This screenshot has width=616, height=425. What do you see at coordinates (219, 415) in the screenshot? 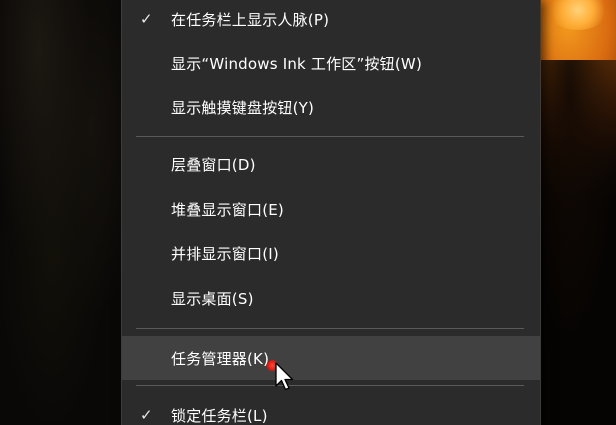
I see `menu-item-label: 锁定任务栏(L)` at bounding box center [219, 415].